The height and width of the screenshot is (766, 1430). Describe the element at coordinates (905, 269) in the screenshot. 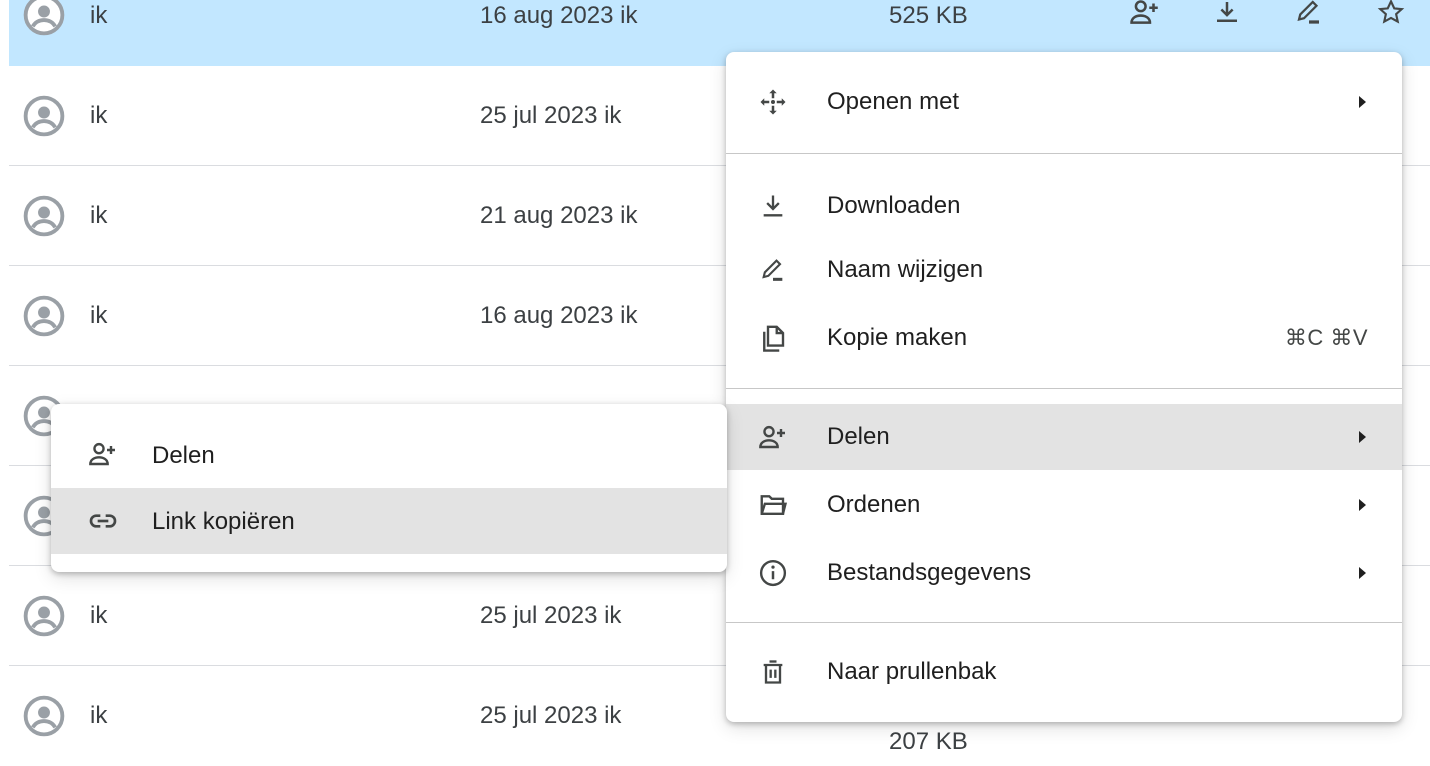

I see `menu-label: Naam wijzigen` at that location.